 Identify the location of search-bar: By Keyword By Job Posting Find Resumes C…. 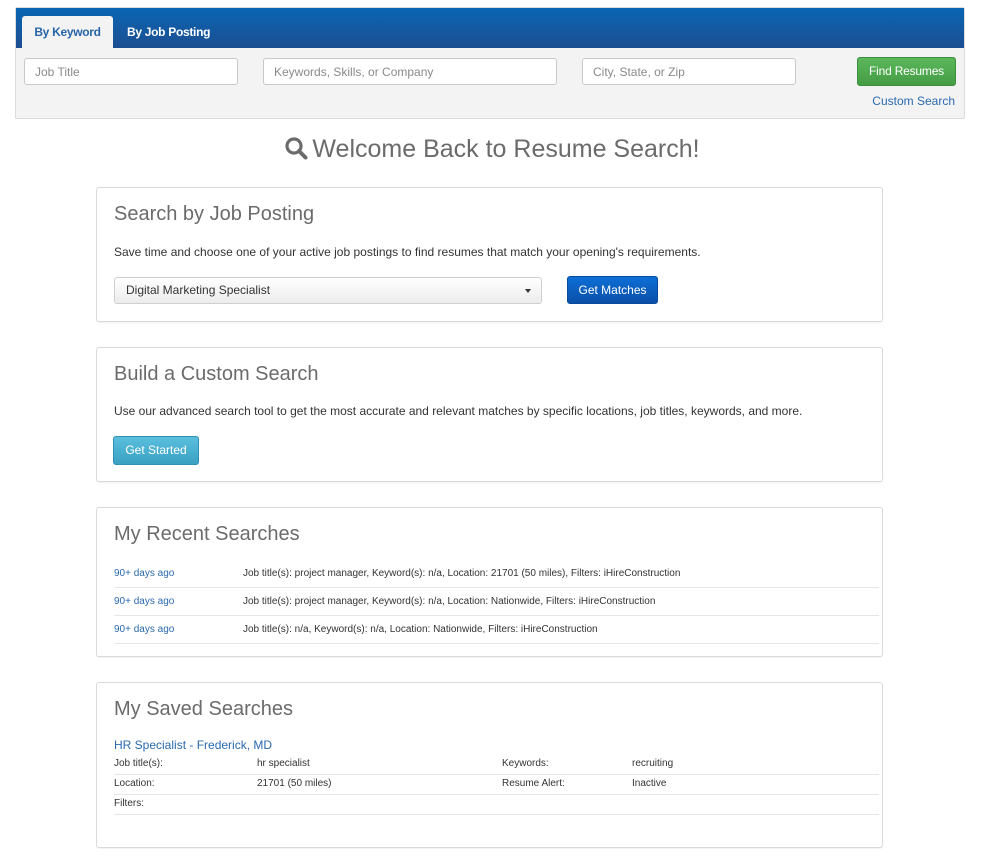
(490, 63).